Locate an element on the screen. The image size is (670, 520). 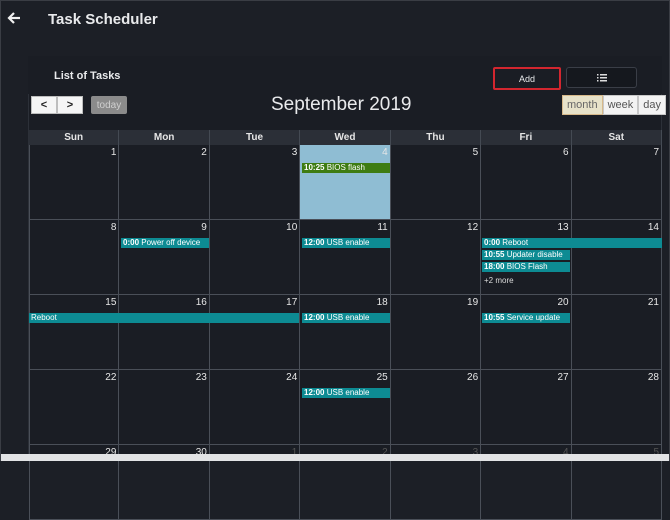
prev-month-button: < is located at coordinates (44, 105).